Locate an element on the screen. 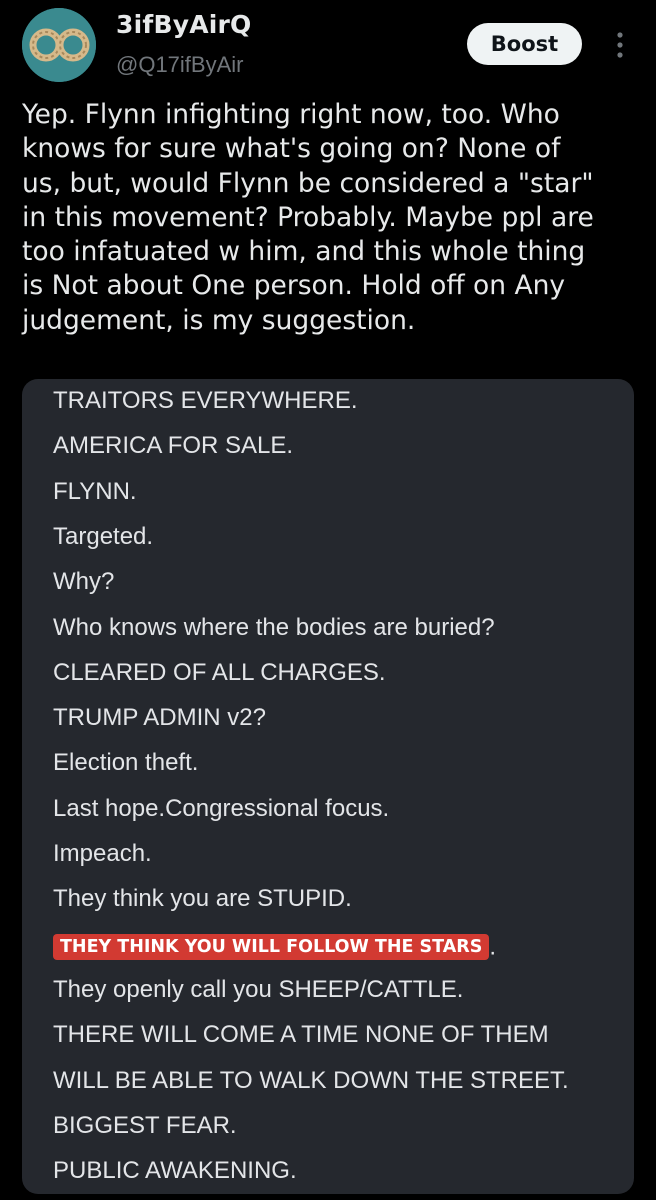  more-vertical-icon is located at coordinates (620, 45).